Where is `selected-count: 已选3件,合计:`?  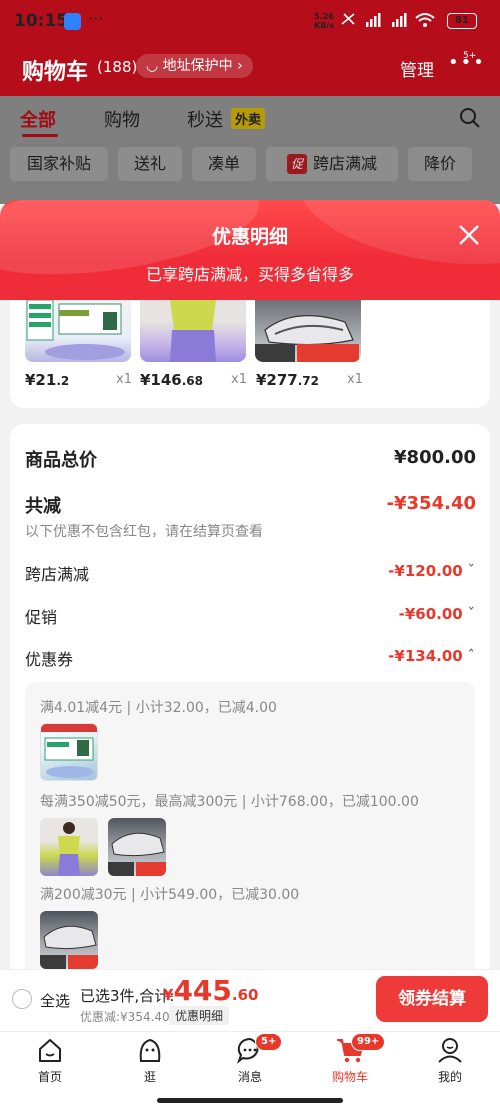
selected-count: 已选3件,合计: is located at coordinates (127, 996).